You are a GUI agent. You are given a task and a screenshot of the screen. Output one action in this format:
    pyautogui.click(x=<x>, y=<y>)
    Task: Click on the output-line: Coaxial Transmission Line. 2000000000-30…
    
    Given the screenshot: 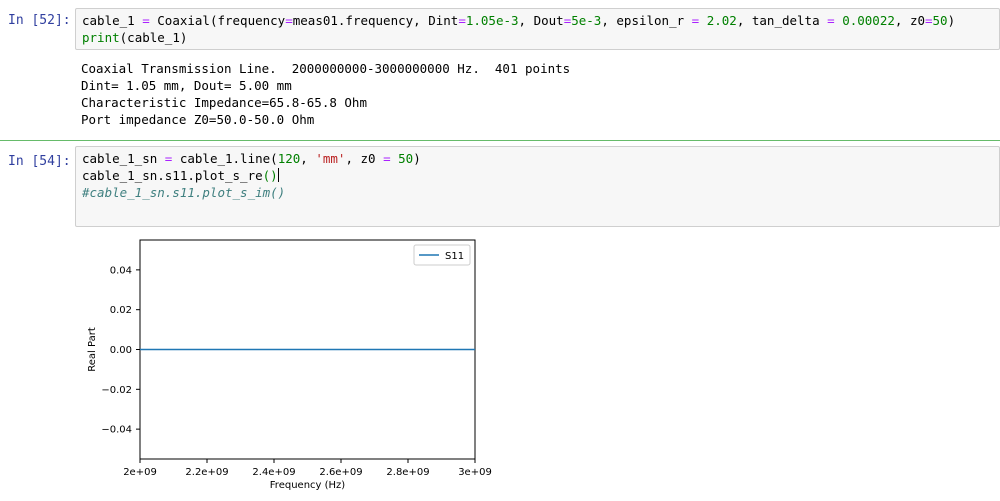 What is the action you would take?
    pyautogui.click(x=326, y=68)
    